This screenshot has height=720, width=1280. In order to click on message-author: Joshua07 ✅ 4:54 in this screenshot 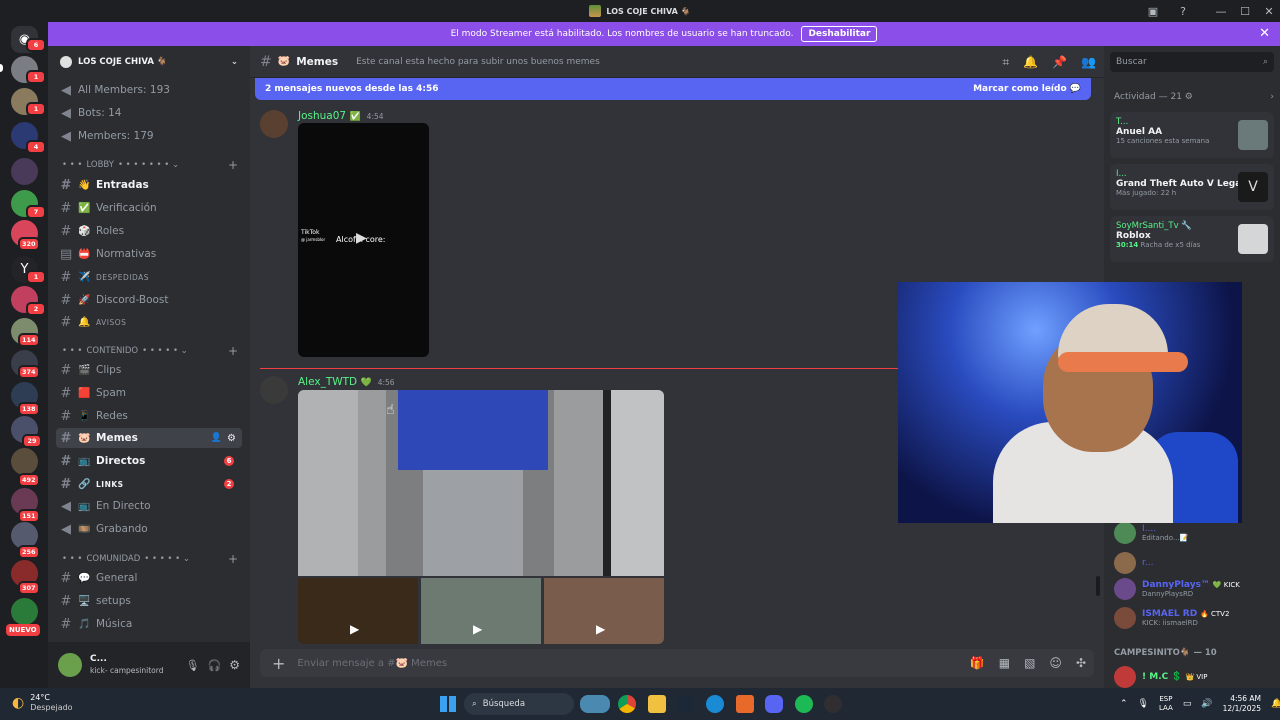, I will do `click(341, 116)`.